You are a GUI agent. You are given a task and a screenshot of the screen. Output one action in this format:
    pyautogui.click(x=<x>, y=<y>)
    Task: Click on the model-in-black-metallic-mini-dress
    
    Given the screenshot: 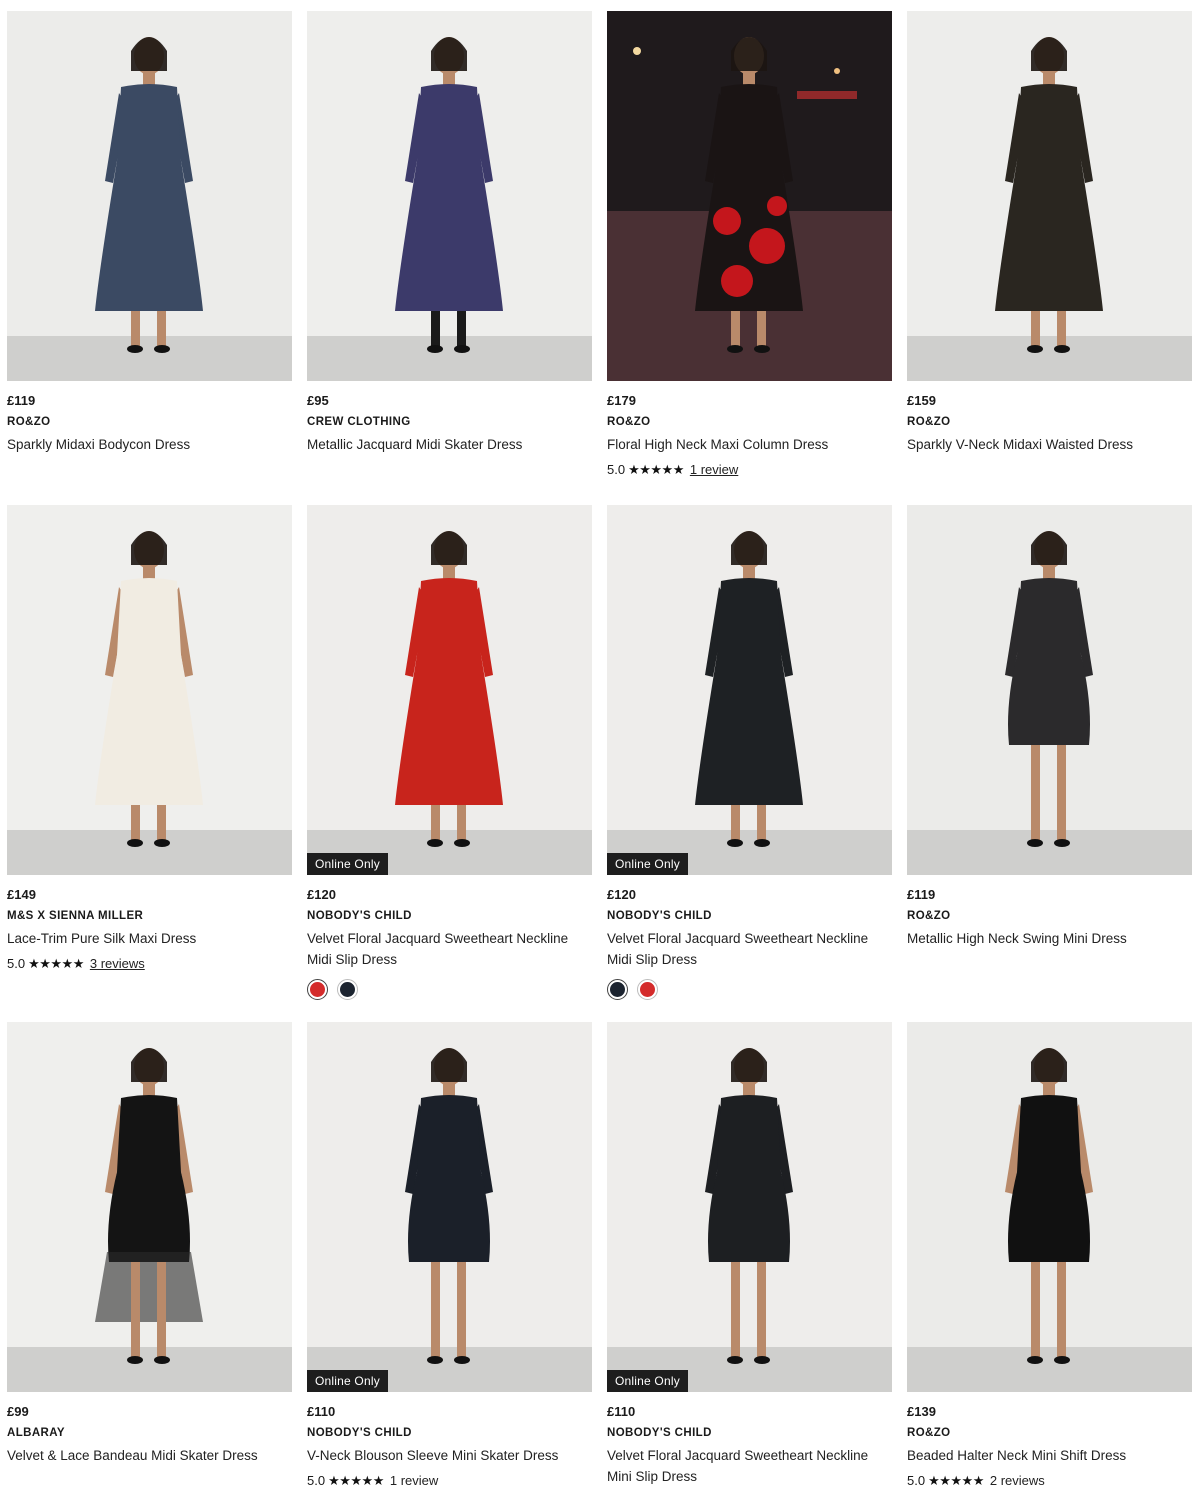 What is the action you would take?
    pyautogui.click(x=1049, y=690)
    